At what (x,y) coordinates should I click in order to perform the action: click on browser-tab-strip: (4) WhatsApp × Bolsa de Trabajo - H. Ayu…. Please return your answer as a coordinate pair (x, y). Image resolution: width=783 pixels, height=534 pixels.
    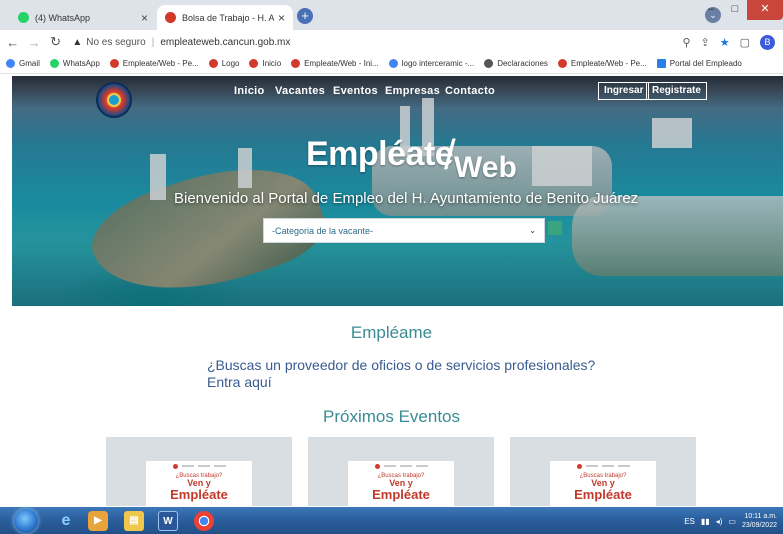
    Looking at the image, I should click on (391, 15).